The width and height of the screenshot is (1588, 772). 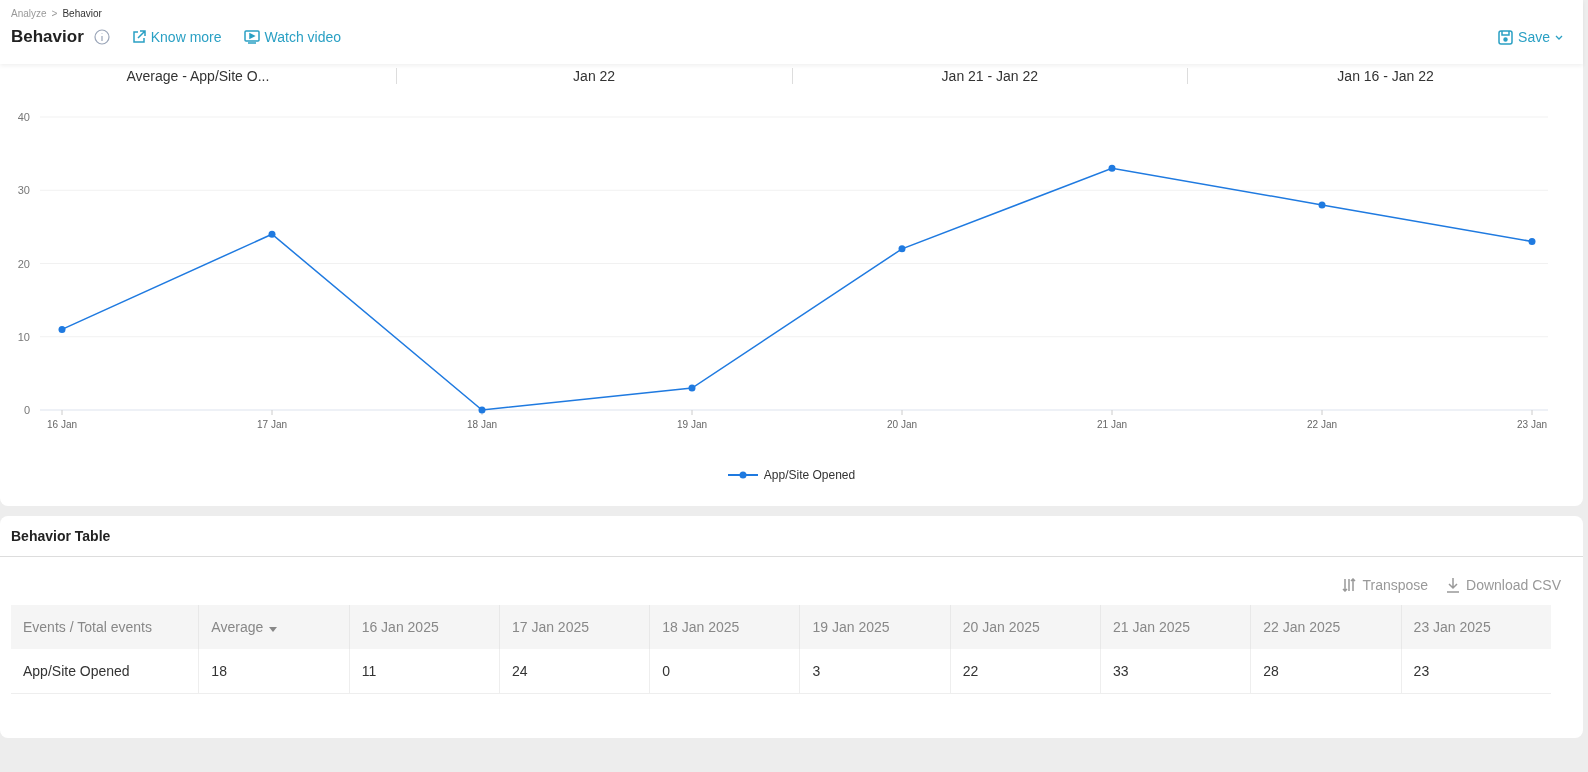 I want to click on chevron-down-icon, so click(x=1559, y=37).